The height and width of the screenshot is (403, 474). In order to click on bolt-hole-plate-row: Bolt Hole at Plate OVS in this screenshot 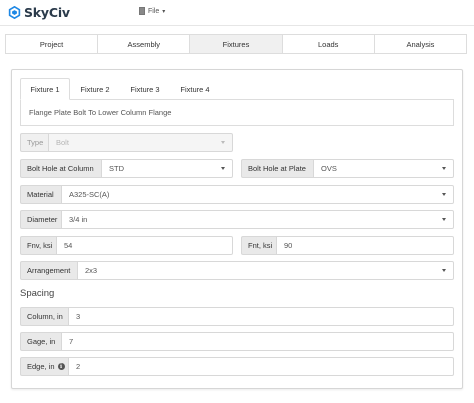, I will do `click(347, 168)`.